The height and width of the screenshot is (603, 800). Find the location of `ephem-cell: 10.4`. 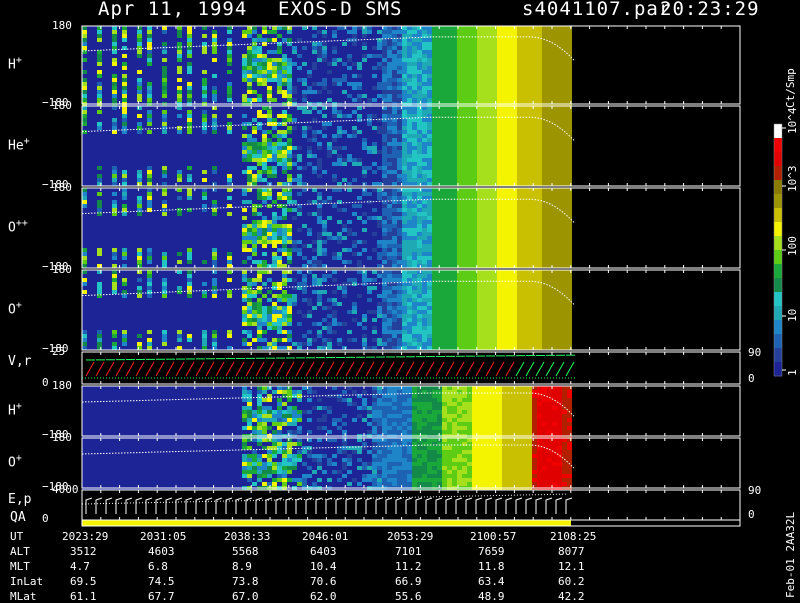

ephem-cell: 10.4 is located at coordinates (323, 566).